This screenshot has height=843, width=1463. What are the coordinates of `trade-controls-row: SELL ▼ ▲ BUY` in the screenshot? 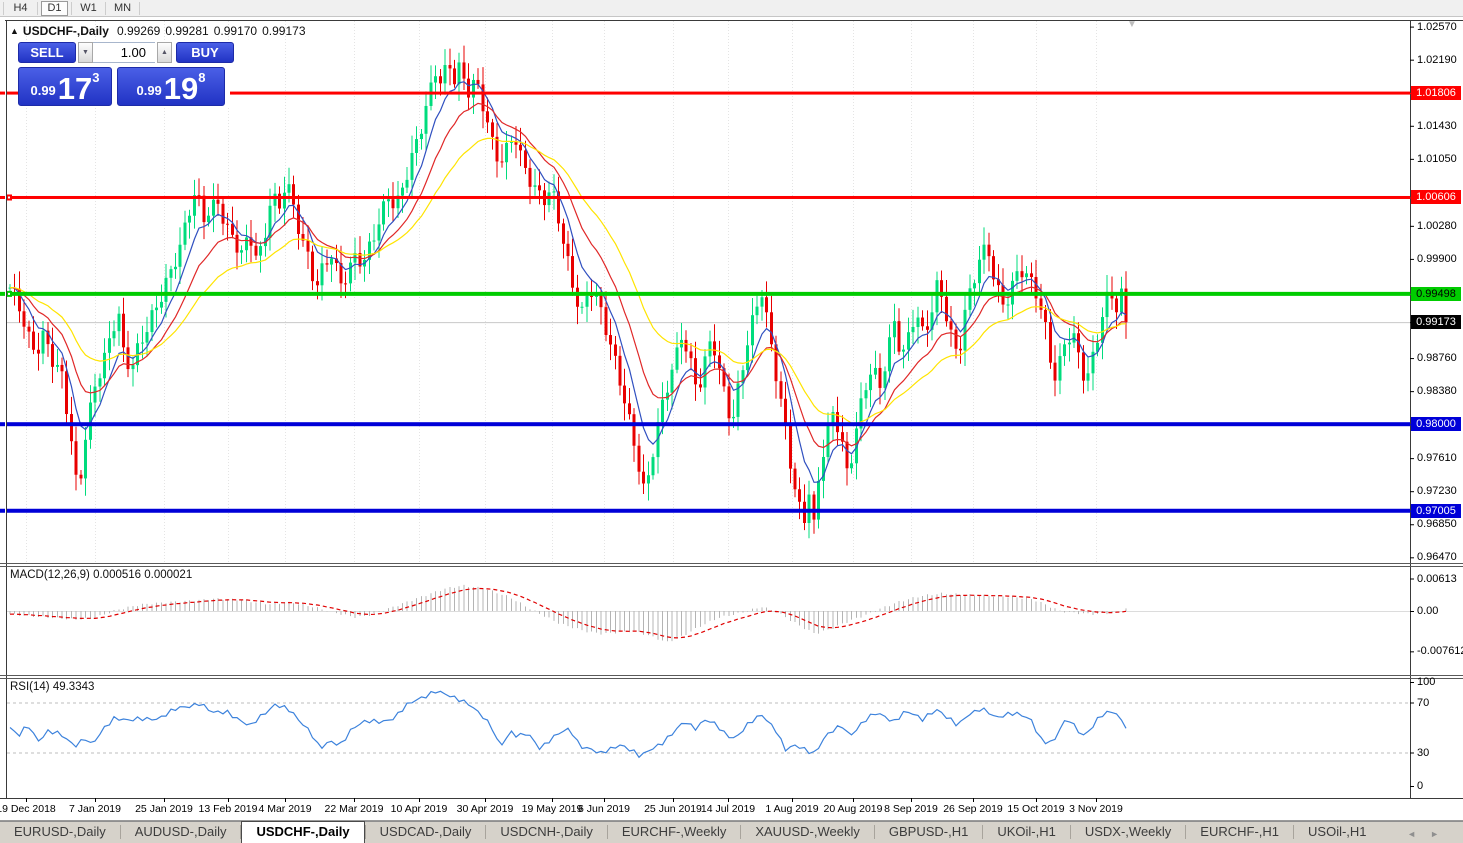 It's located at (126, 52).